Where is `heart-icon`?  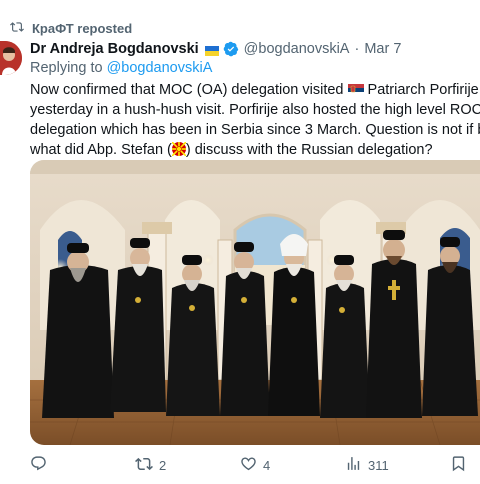
heart-icon is located at coordinates (251, 465).